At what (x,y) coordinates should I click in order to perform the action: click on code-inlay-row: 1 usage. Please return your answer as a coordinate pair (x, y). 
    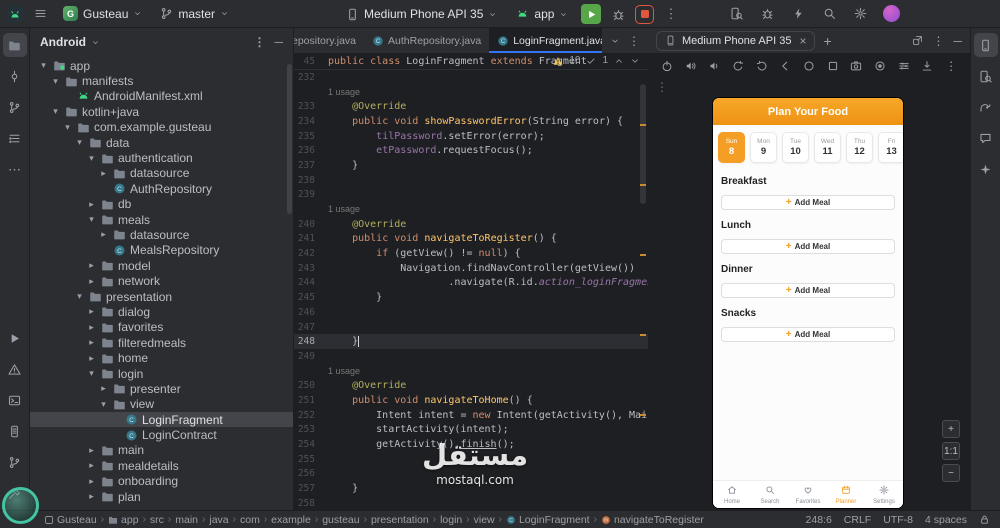
    Looking at the image, I should click on (471, 209).